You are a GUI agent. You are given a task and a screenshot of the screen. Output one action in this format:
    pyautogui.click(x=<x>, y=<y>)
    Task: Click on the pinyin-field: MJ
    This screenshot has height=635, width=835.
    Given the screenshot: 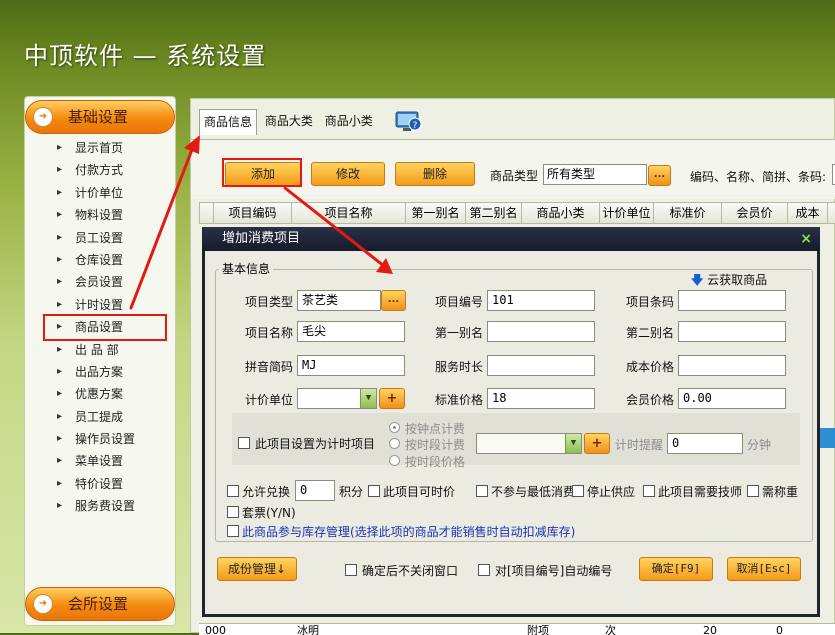 What is the action you would take?
    pyautogui.click(x=351, y=365)
    